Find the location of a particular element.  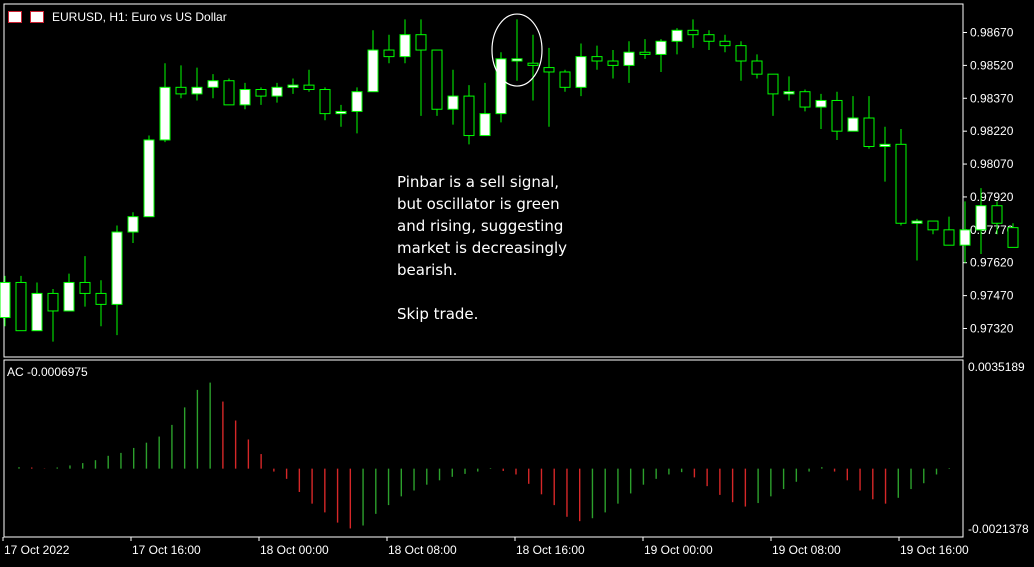

annotation-line is located at coordinates (497, 292).